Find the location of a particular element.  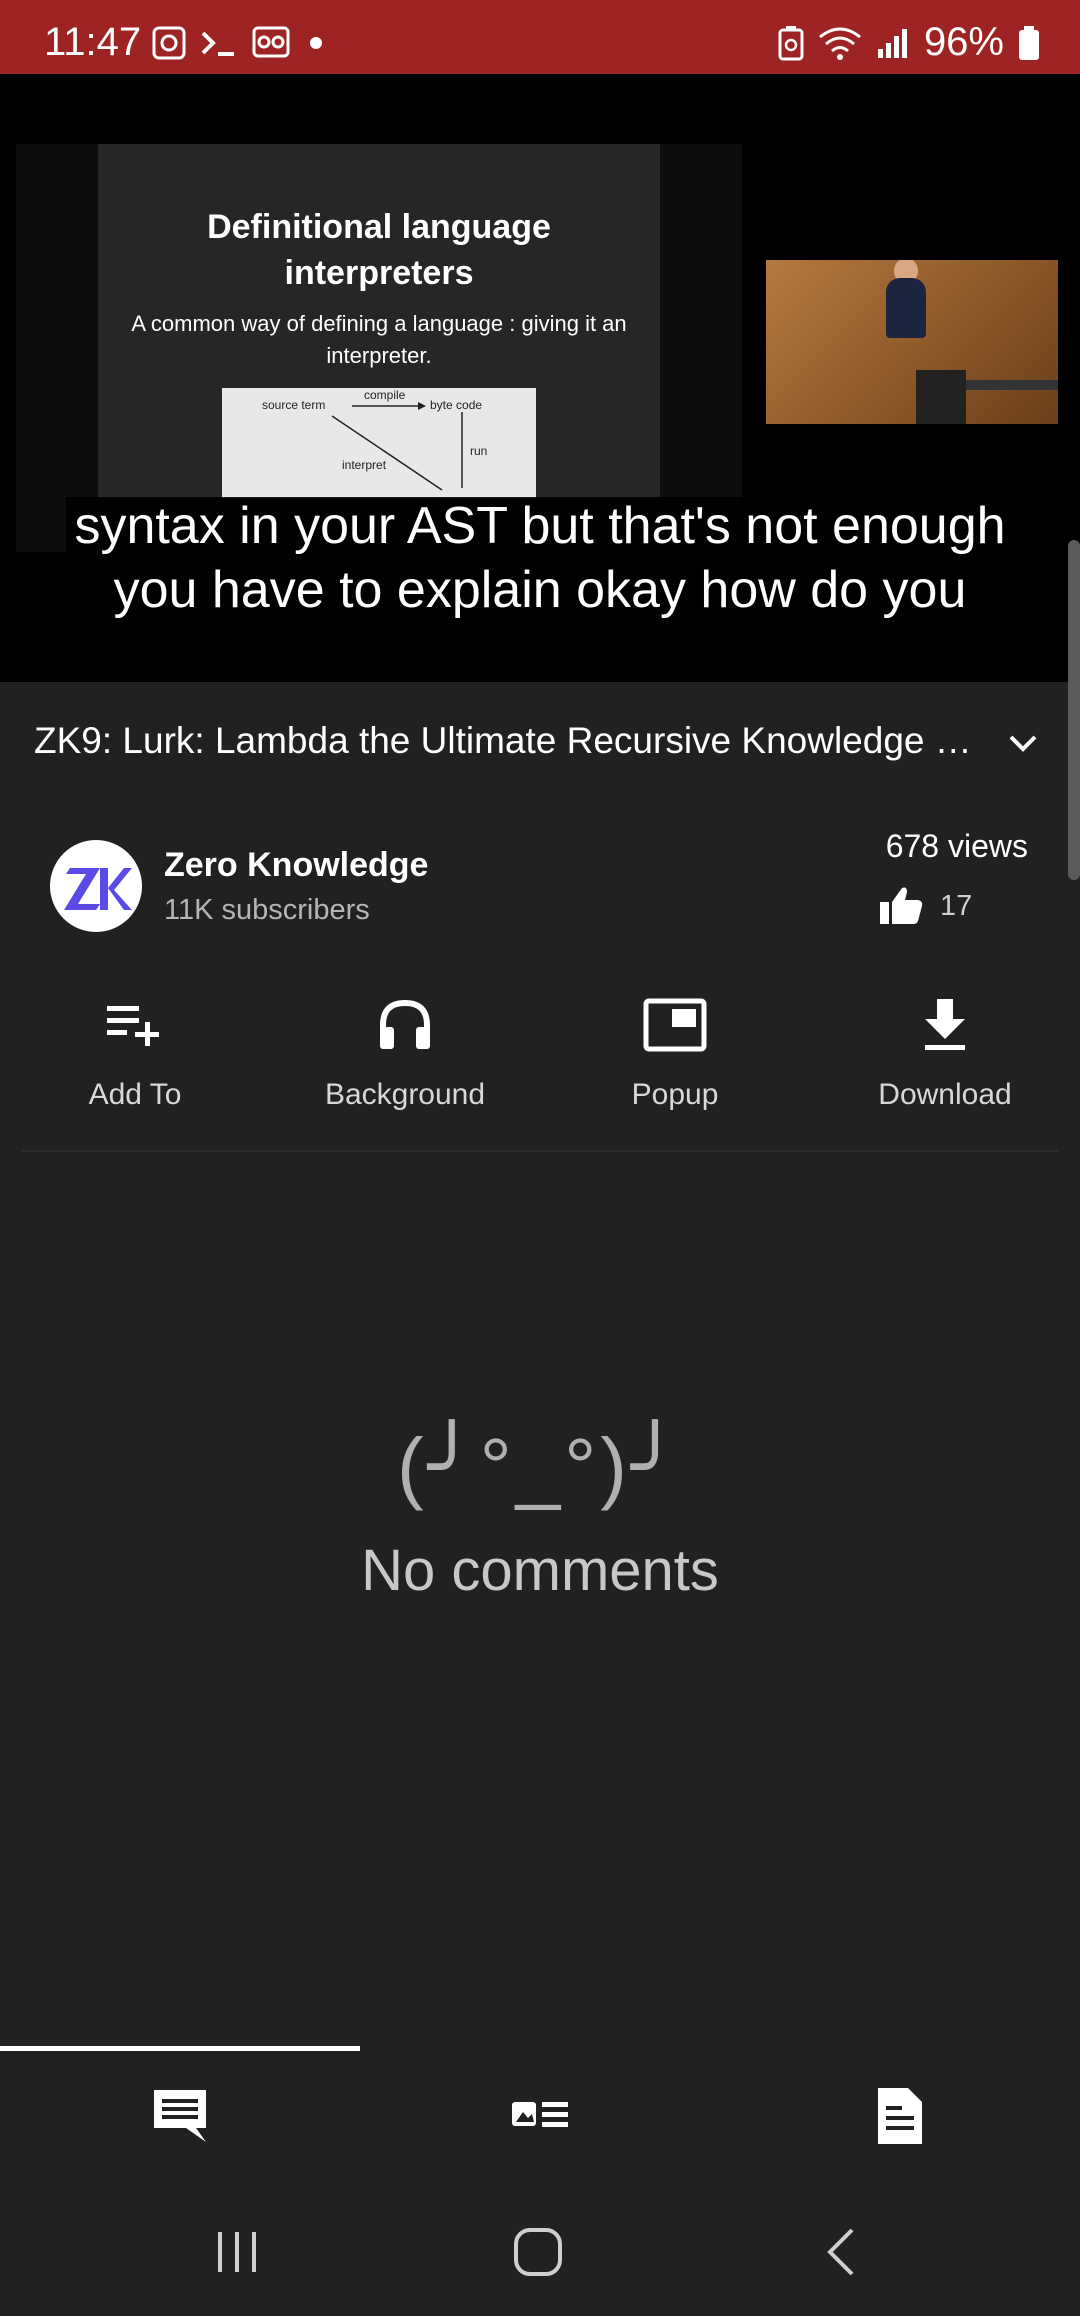

comment-icon is located at coordinates (180, 2116).